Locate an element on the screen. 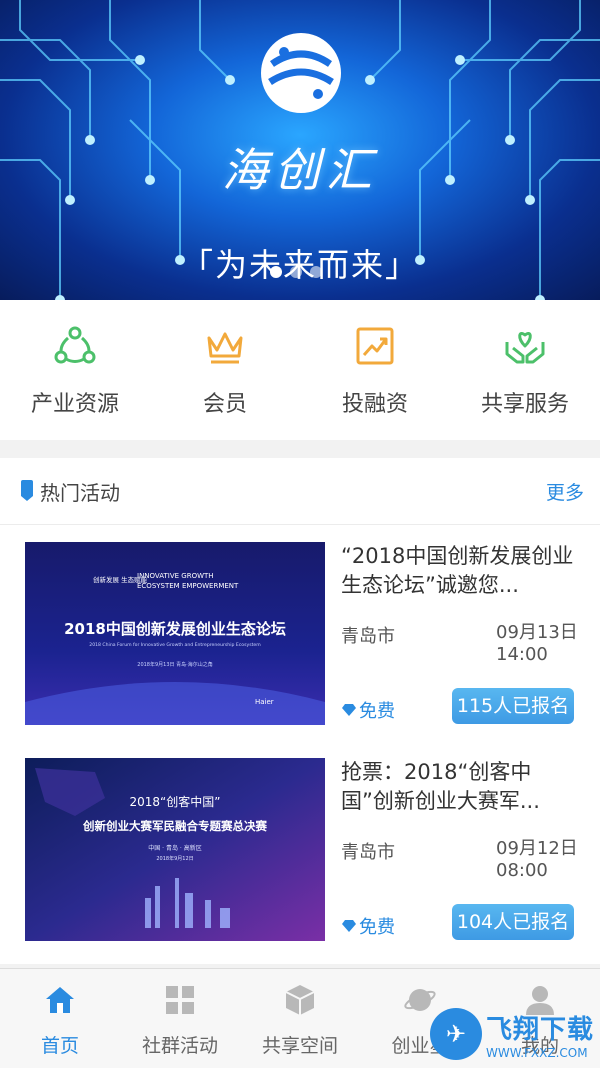 This screenshot has width=600, height=1068. poster-main-line-2: 创新创业大赛军民融合专题赛总决赛 is located at coordinates (174, 826).